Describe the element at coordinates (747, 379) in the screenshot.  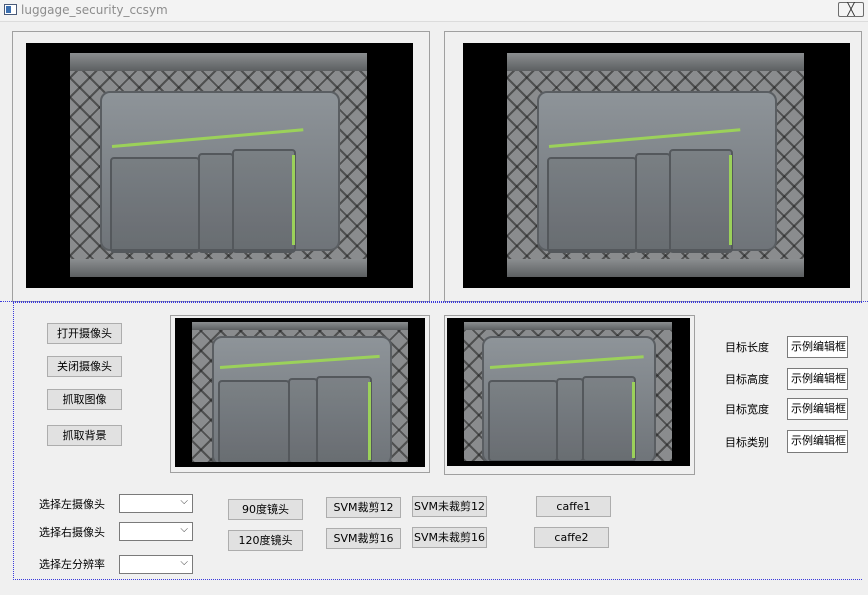
I see `target-height-label: 目标高度` at that location.